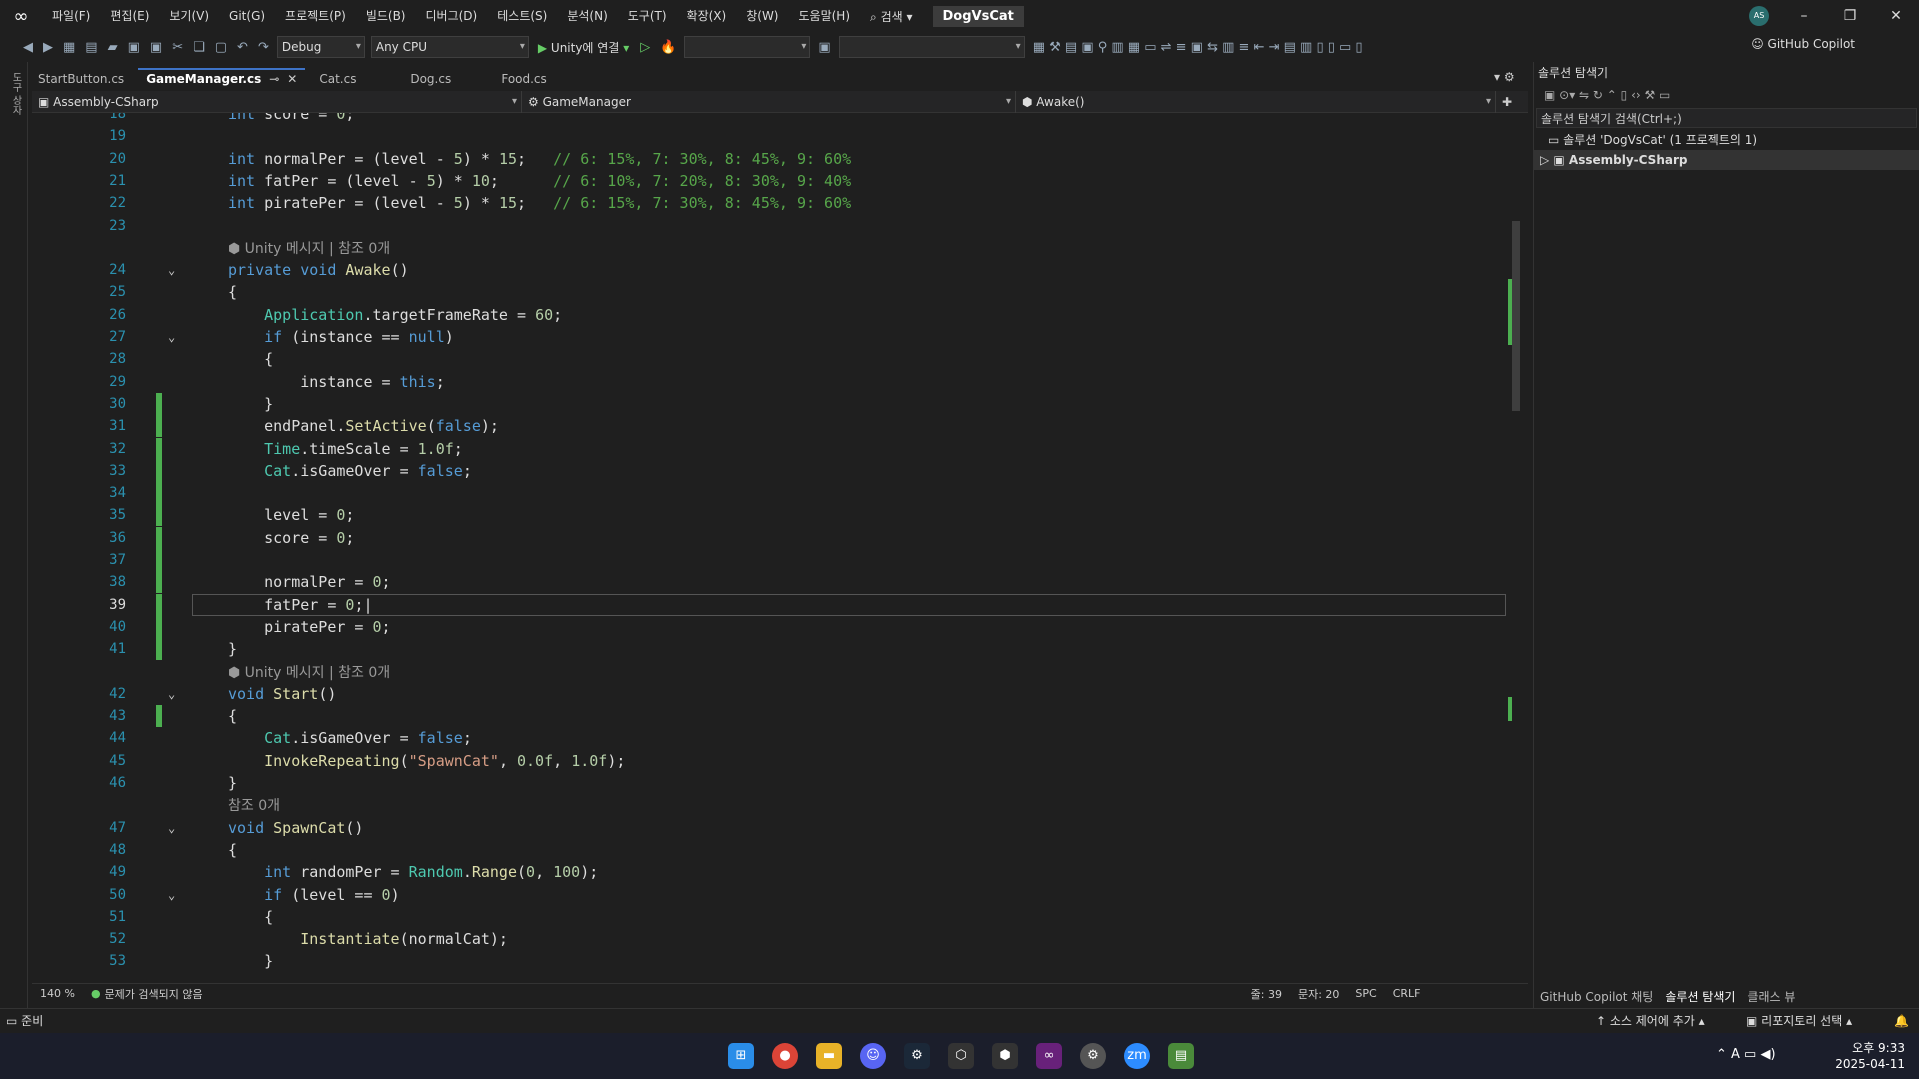 Image resolution: width=1919 pixels, height=1079 pixels. Describe the element at coordinates (961, 1056) in the screenshot. I see `unity-hub-icon: ⬡` at that location.